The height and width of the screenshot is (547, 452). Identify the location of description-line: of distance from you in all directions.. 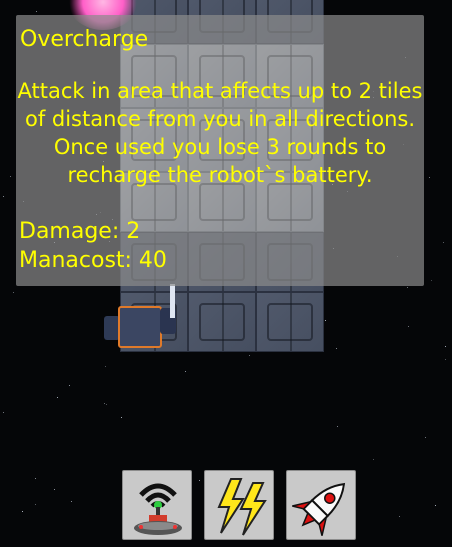
(220, 119).